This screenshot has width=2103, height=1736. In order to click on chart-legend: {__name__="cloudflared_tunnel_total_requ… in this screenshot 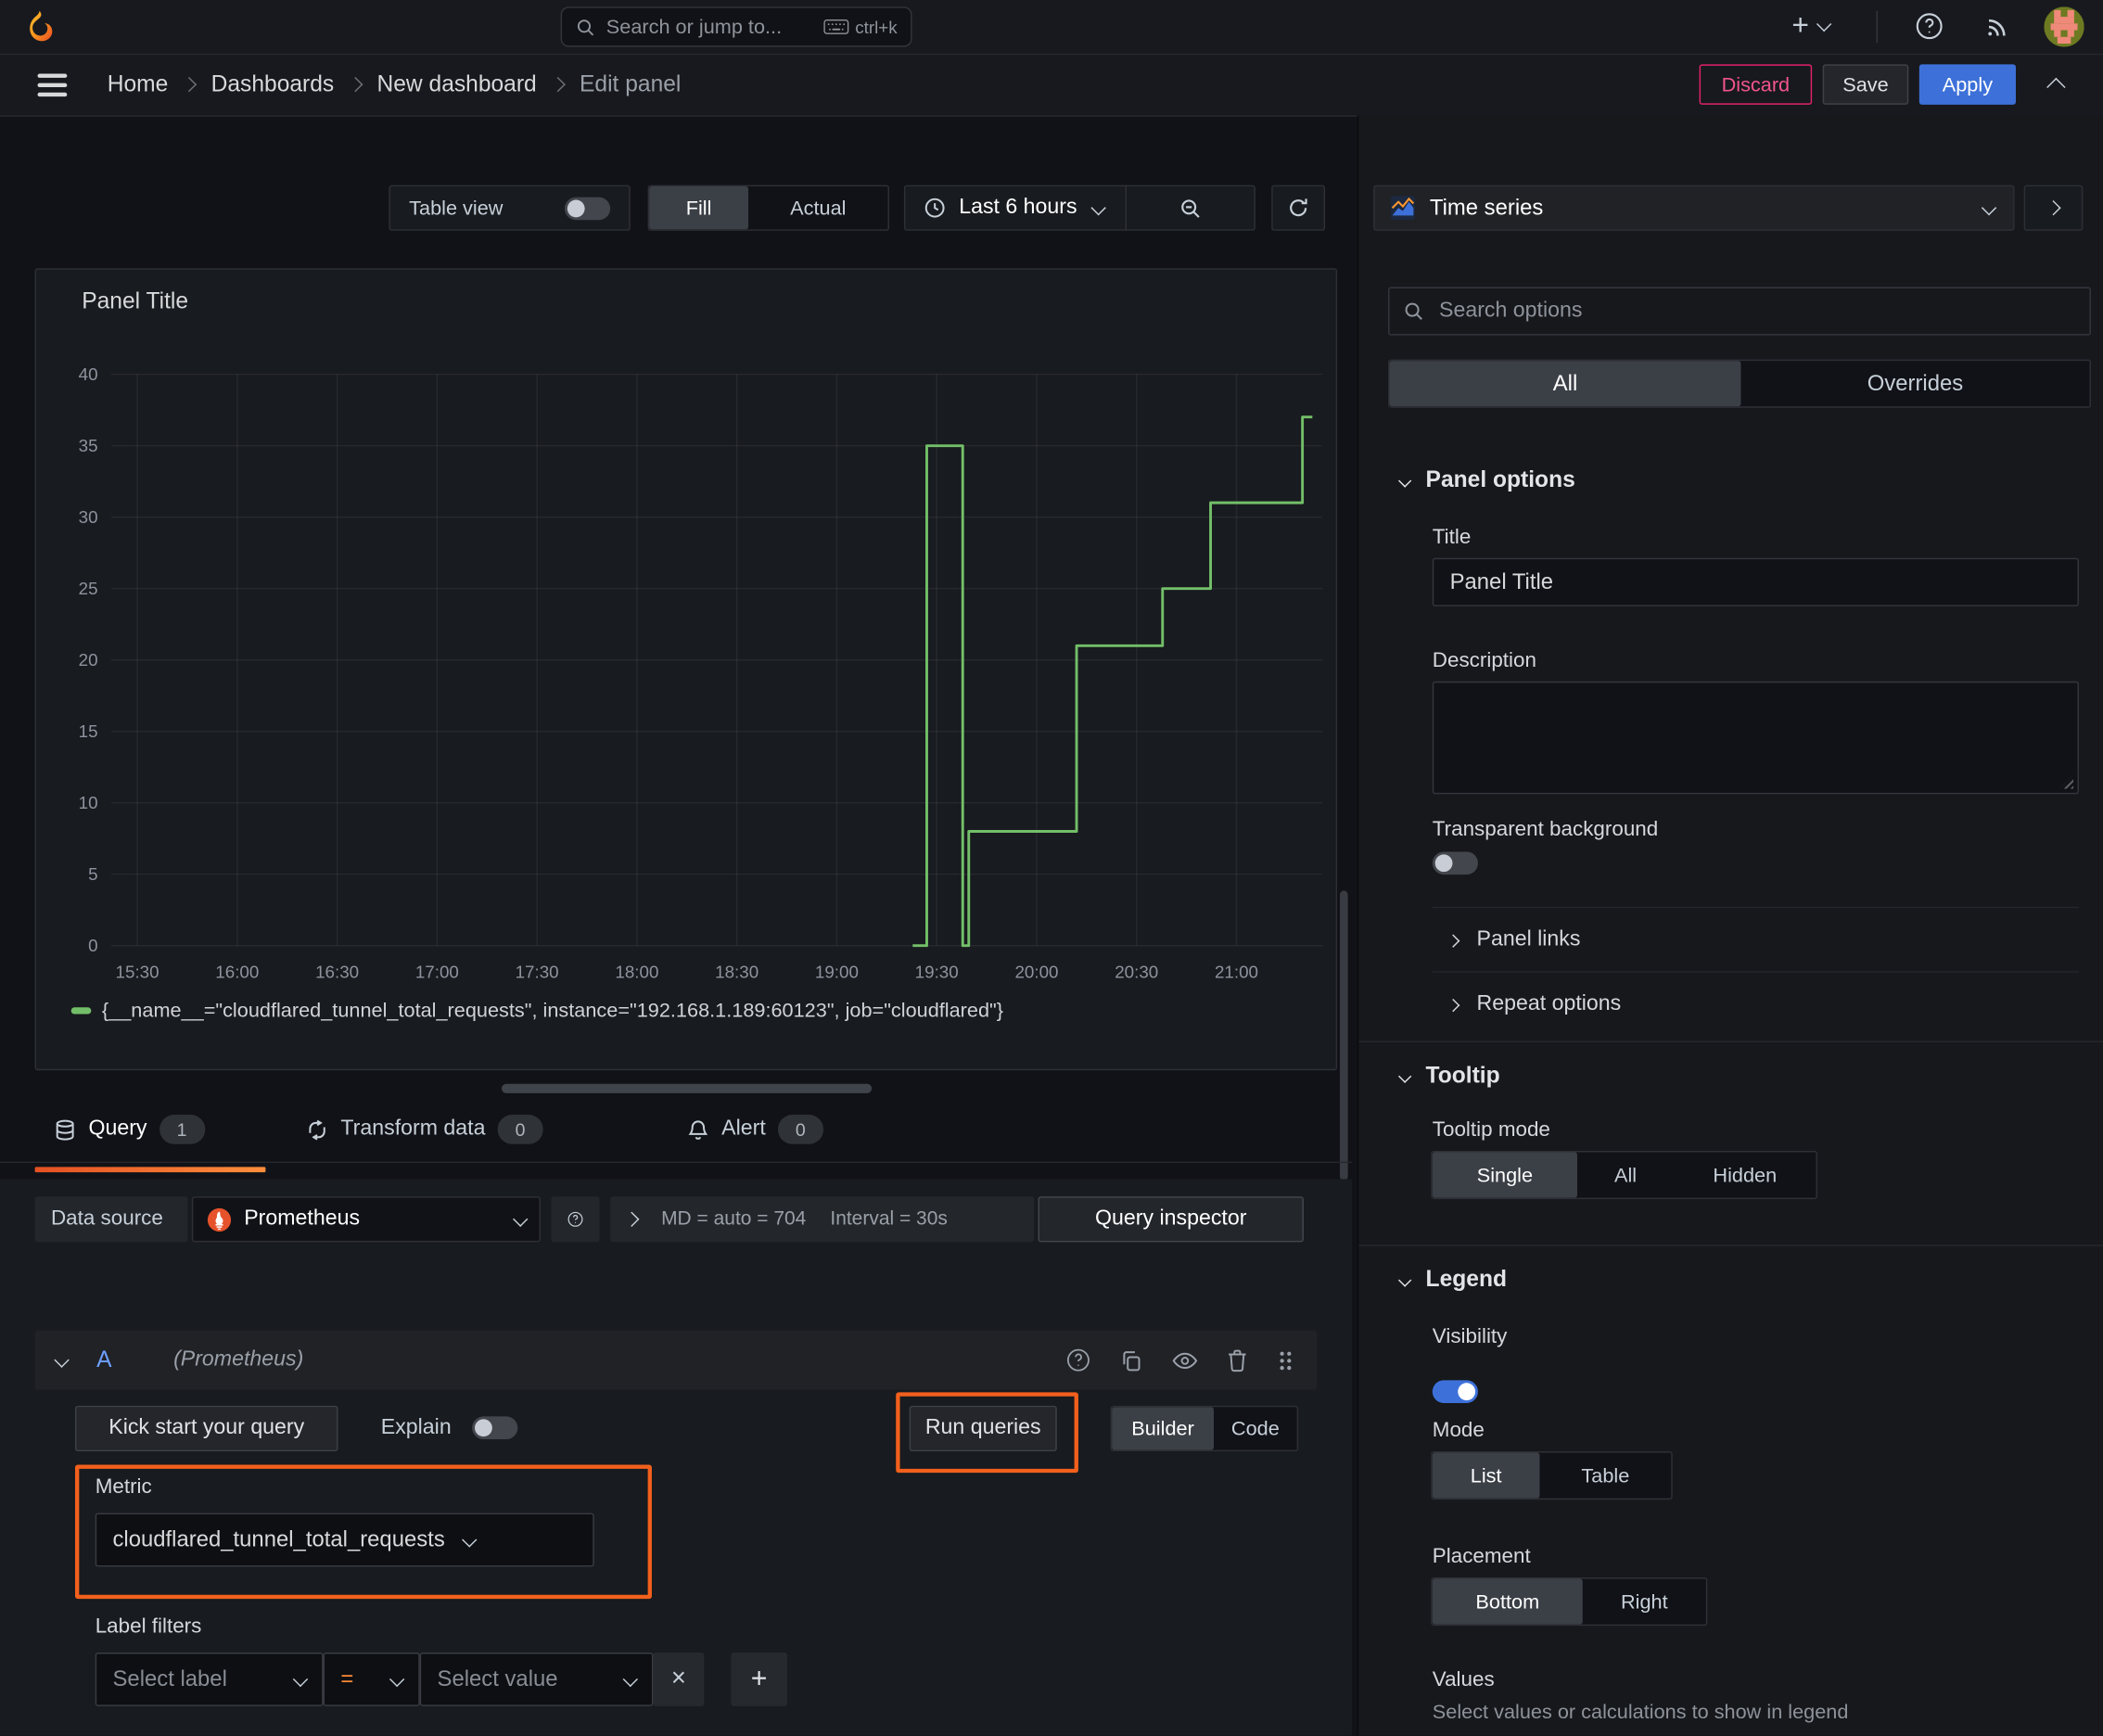, I will do `click(536, 1011)`.